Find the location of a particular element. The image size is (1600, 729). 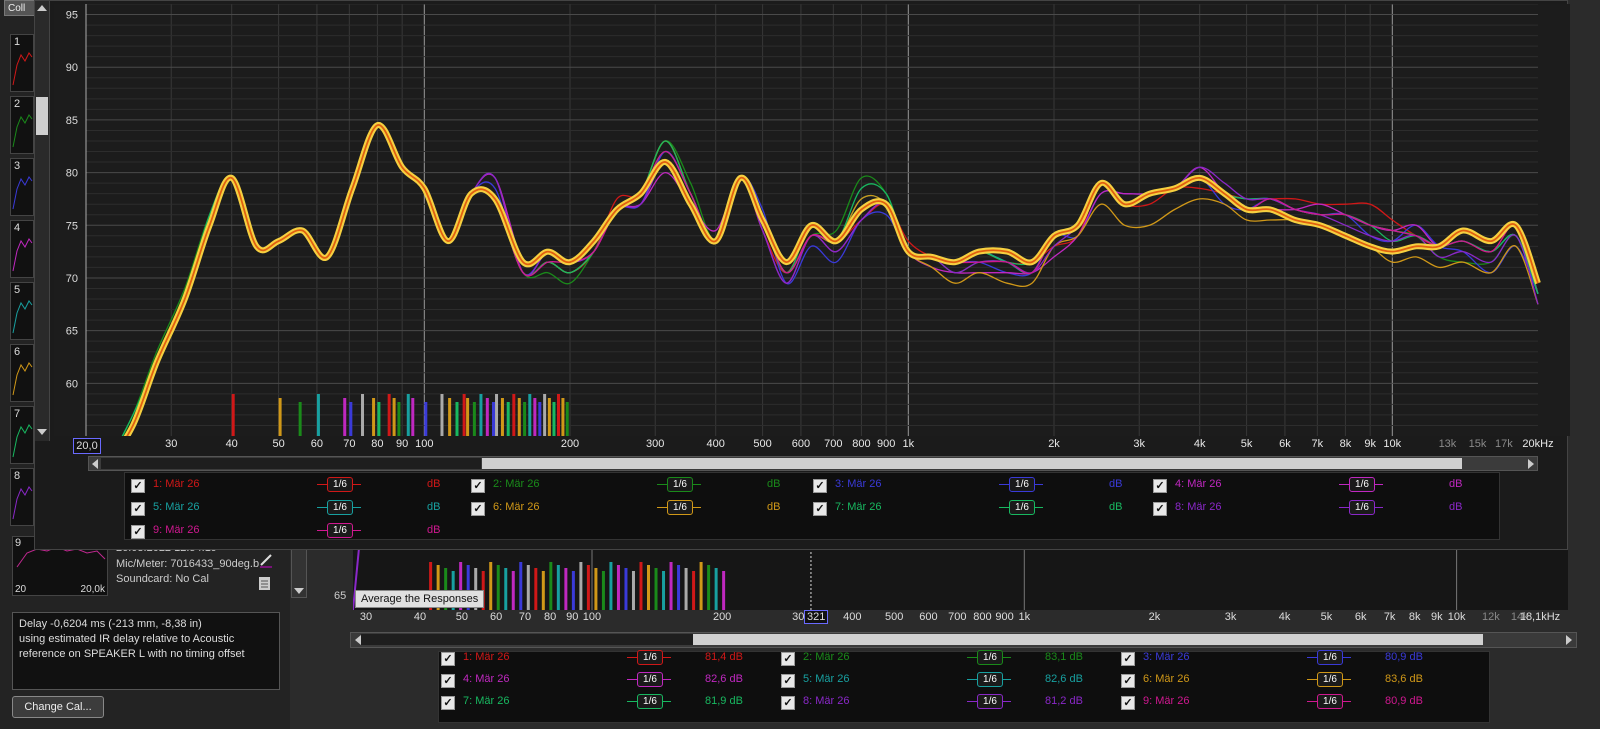

scroll-left-icon is located at coordinates (95, 464).